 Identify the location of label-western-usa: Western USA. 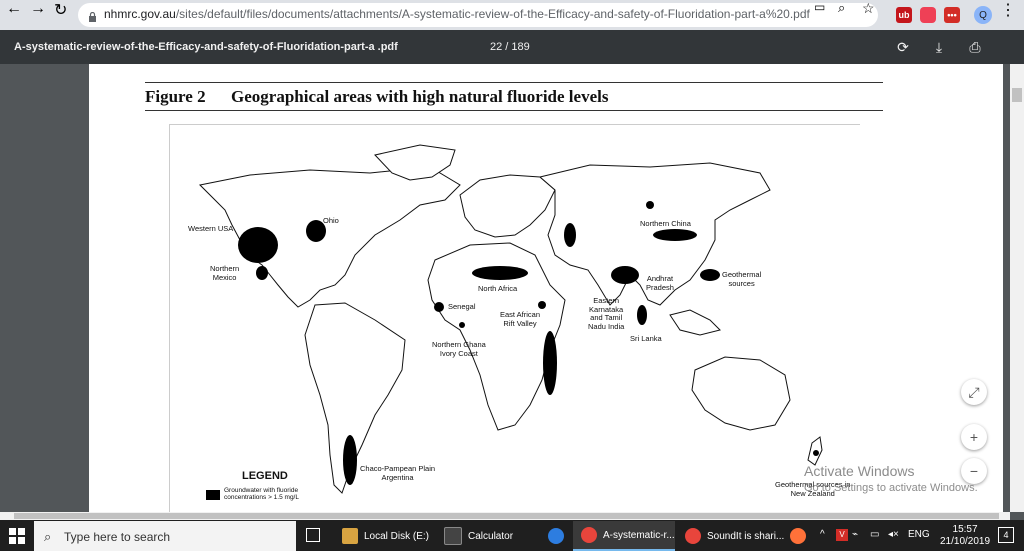
(211, 228).